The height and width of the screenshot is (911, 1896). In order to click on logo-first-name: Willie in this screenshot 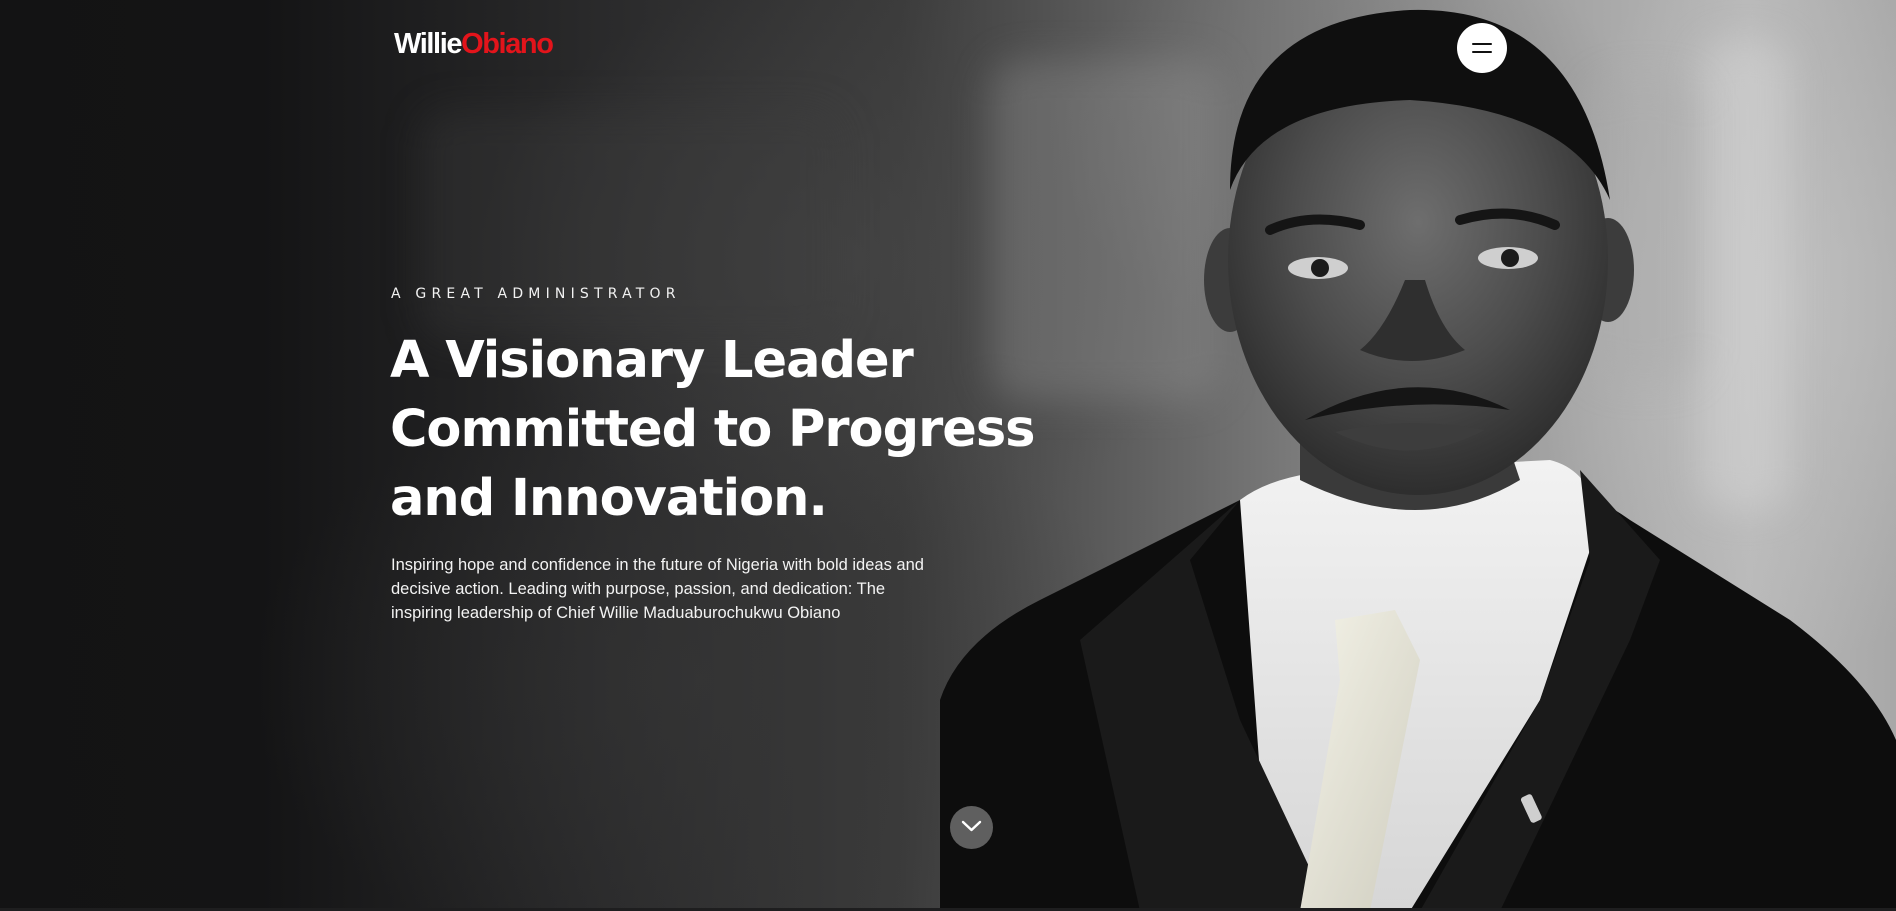, I will do `click(428, 44)`.